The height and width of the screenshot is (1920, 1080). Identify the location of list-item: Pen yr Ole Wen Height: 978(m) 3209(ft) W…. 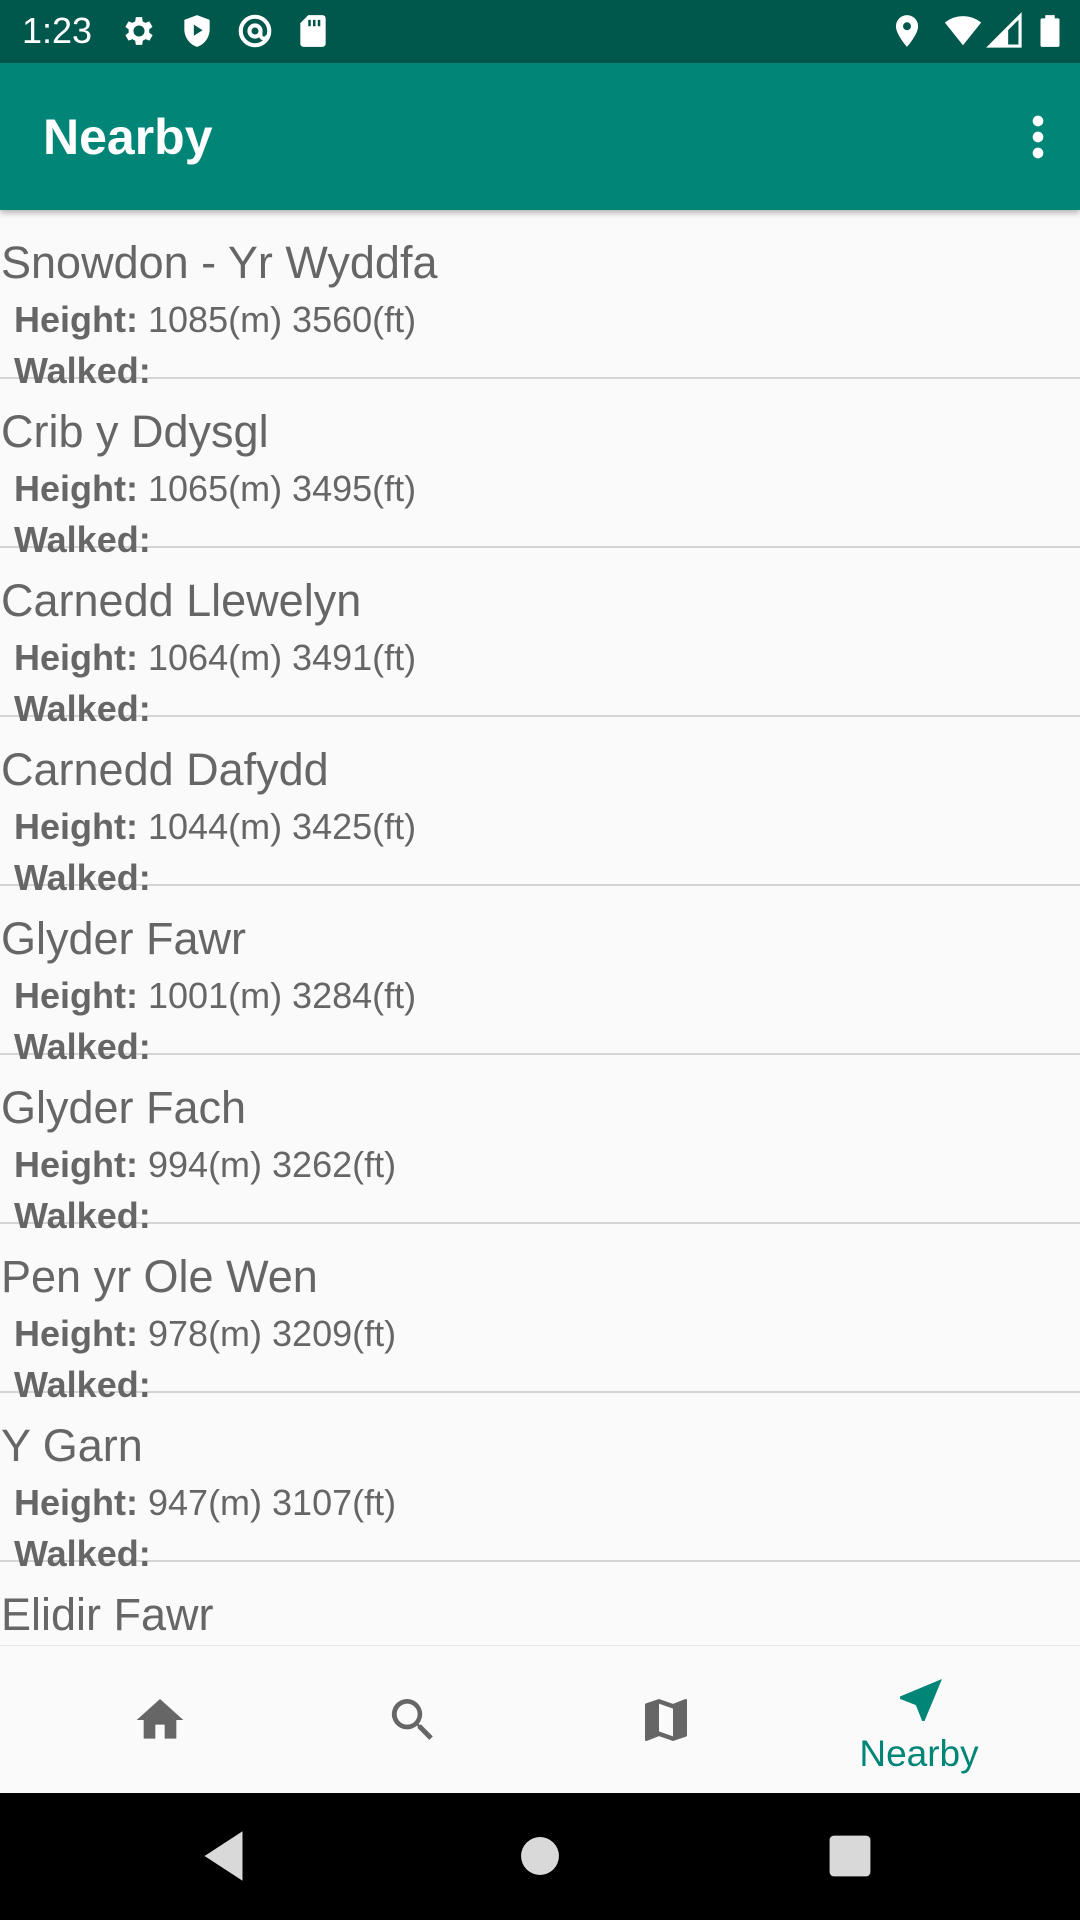
(540, 1314).